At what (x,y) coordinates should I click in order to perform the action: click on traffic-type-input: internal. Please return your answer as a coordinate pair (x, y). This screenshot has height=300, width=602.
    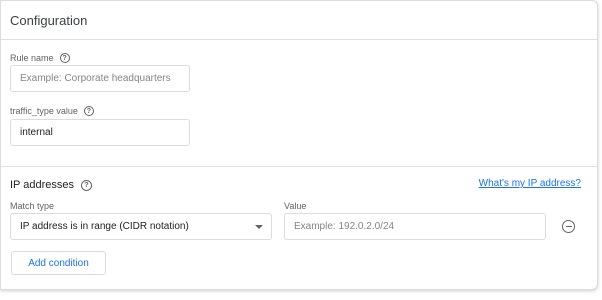
    Looking at the image, I should click on (100, 132).